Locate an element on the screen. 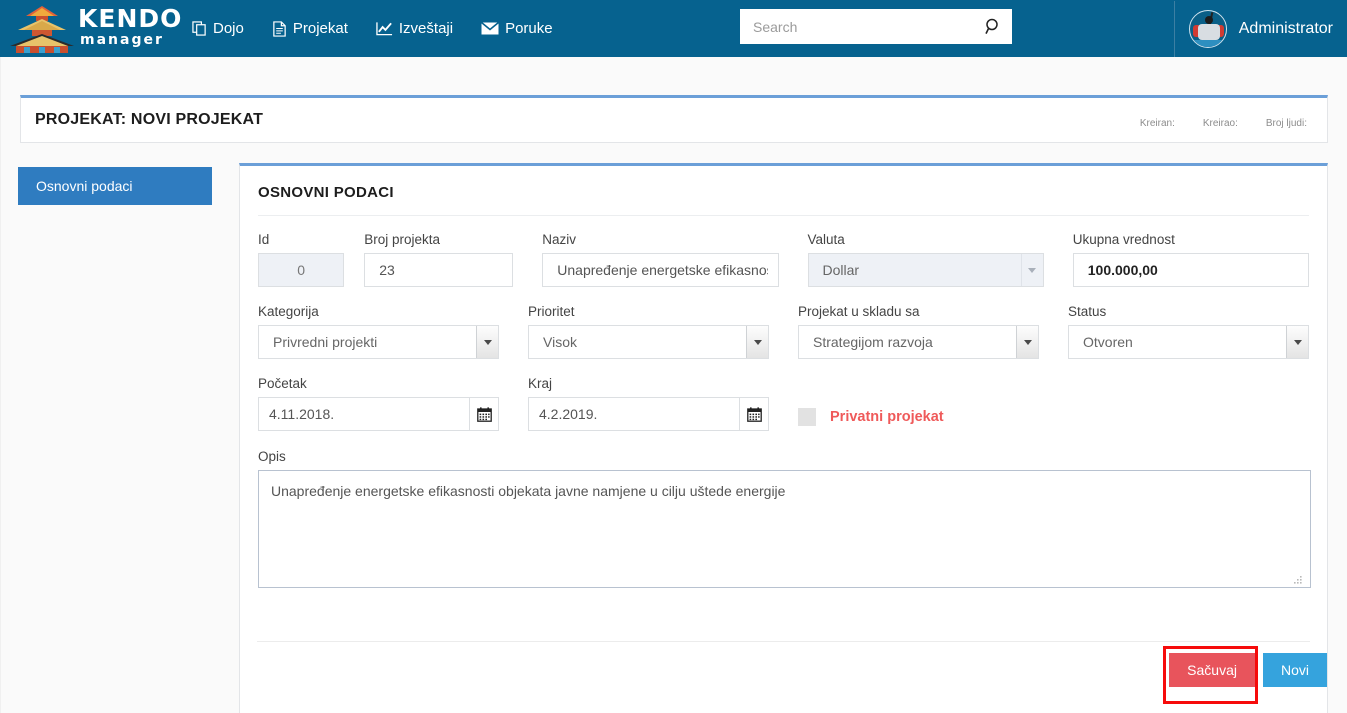 The height and width of the screenshot is (713, 1347). field-u-skladu-sa: Projekat u skladu sa Strategijom razvoja is located at coordinates (918, 331).